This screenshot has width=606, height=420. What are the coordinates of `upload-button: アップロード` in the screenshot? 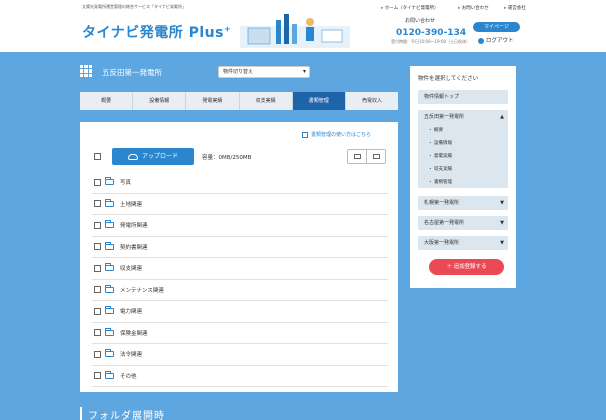 It's located at (153, 156).